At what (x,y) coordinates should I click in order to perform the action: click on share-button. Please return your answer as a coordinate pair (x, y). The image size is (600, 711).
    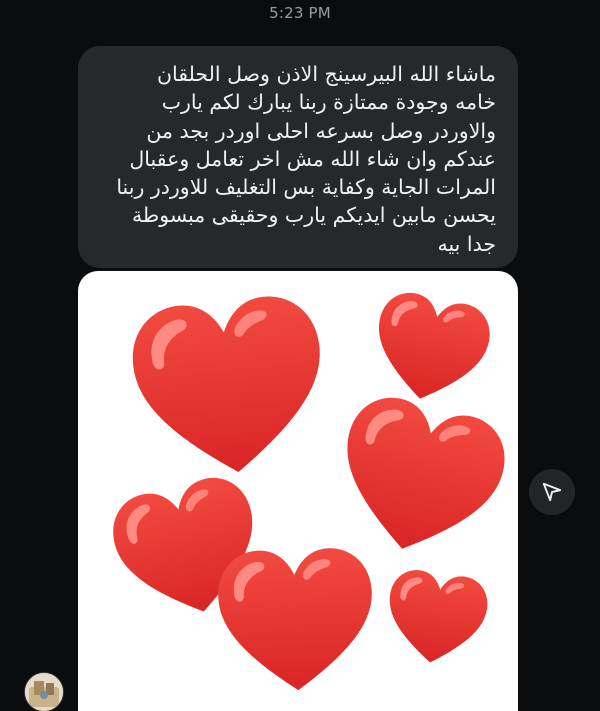
    Looking at the image, I should click on (552, 492).